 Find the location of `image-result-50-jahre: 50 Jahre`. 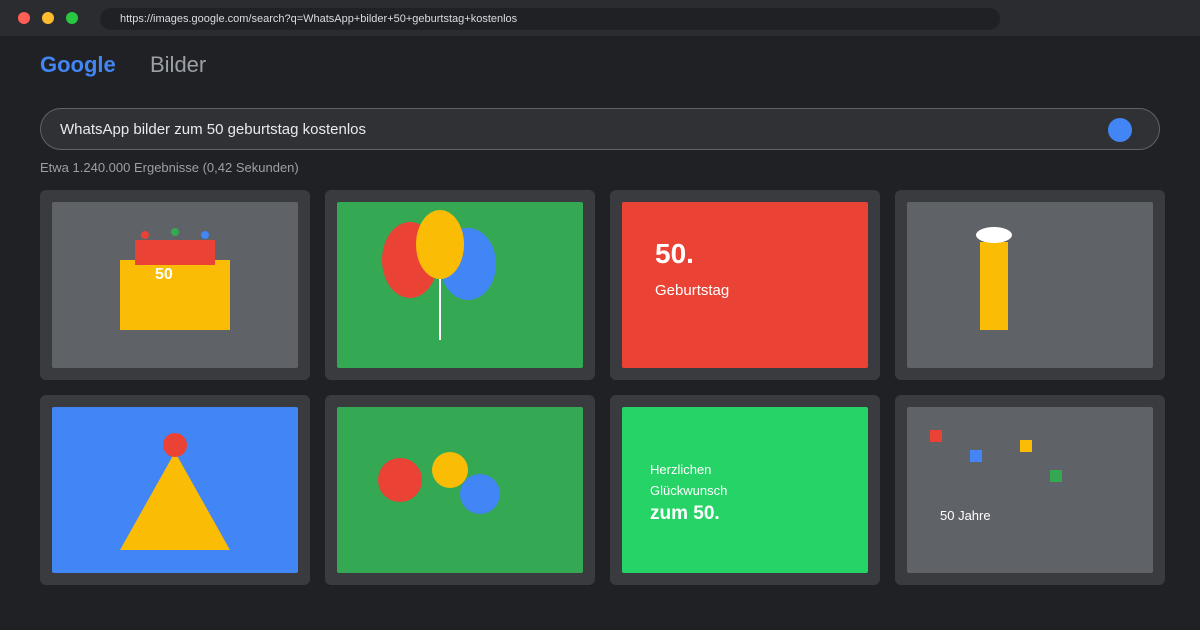

image-result-50-jahre: 50 Jahre is located at coordinates (1030, 490).